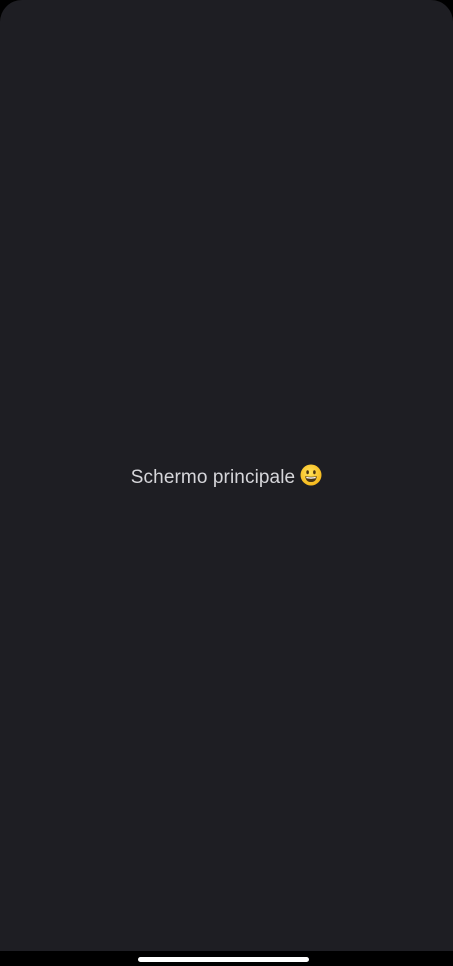  Describe the element at coordinates (311, 475) in the screenshot. I see `grinning-face-icon` at that location.